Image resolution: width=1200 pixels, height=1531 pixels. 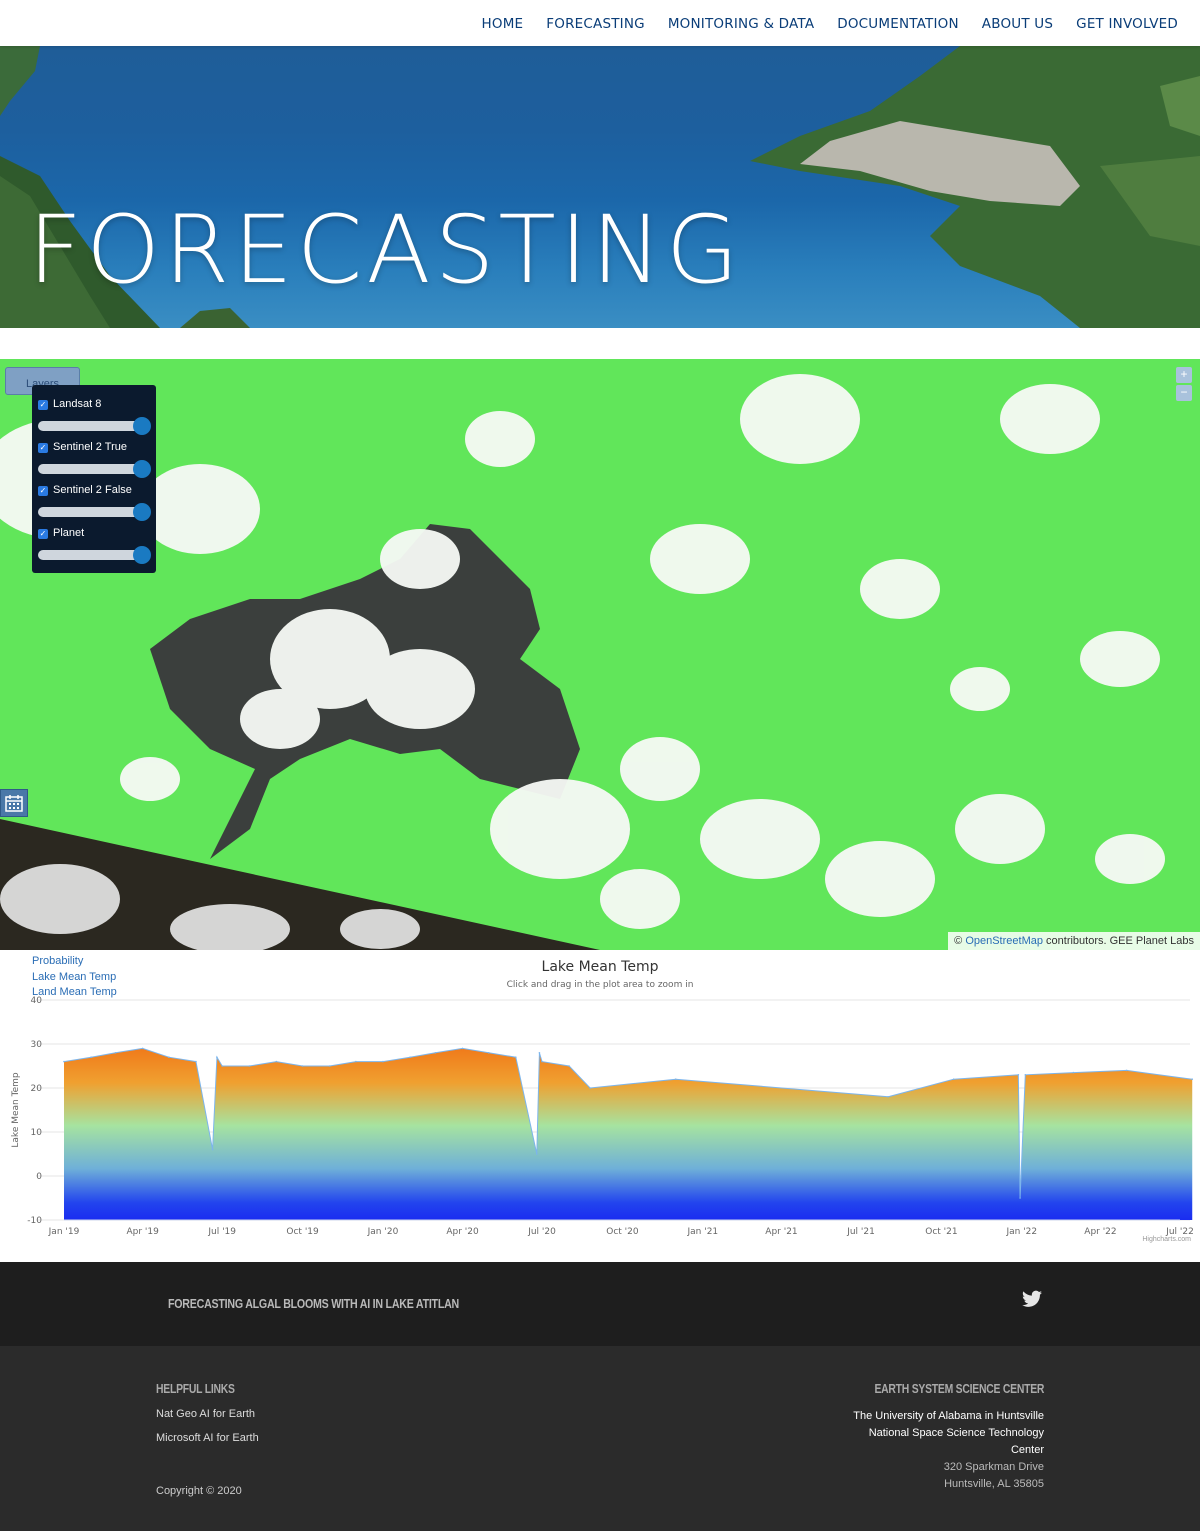 What do you see at coordinates (37, 1001) in the screenshot?
I see `y-tick-label: 40` at bounding box center [37, 1001].